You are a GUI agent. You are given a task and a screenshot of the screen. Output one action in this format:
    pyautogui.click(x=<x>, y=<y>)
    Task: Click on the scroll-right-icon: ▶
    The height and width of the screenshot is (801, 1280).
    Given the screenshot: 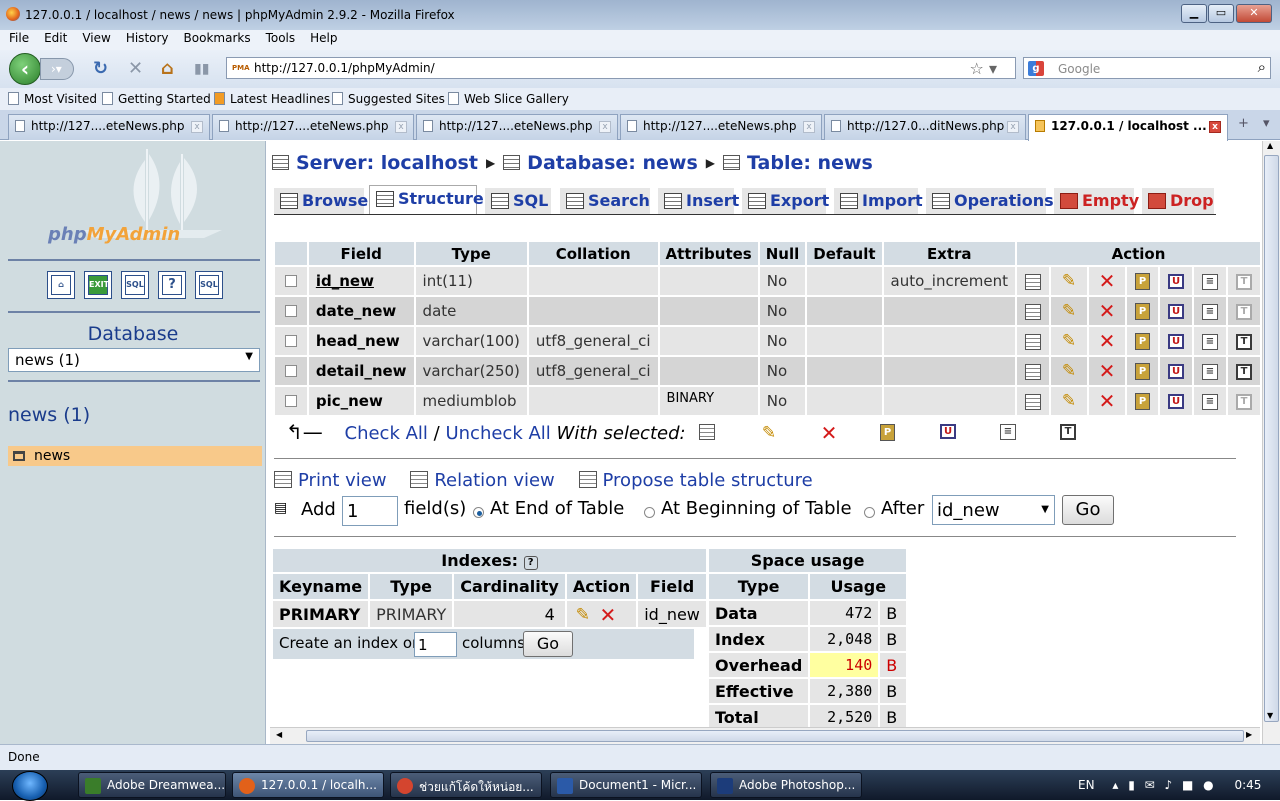 What is the action you would take?
    pyautogui.click(x=1249, y=734)
    